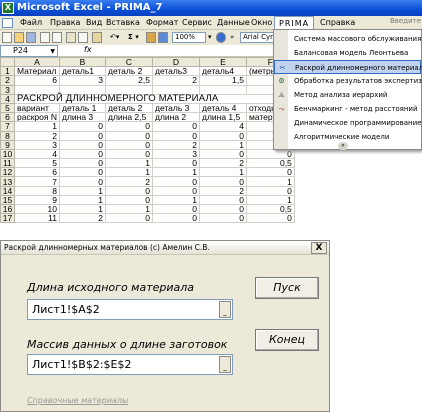  Describe the element at coordinates (348, 81) in the screenshot. I see `menu-item-expert-results: ⚙ Обработка результатов экспертизы` at that location.